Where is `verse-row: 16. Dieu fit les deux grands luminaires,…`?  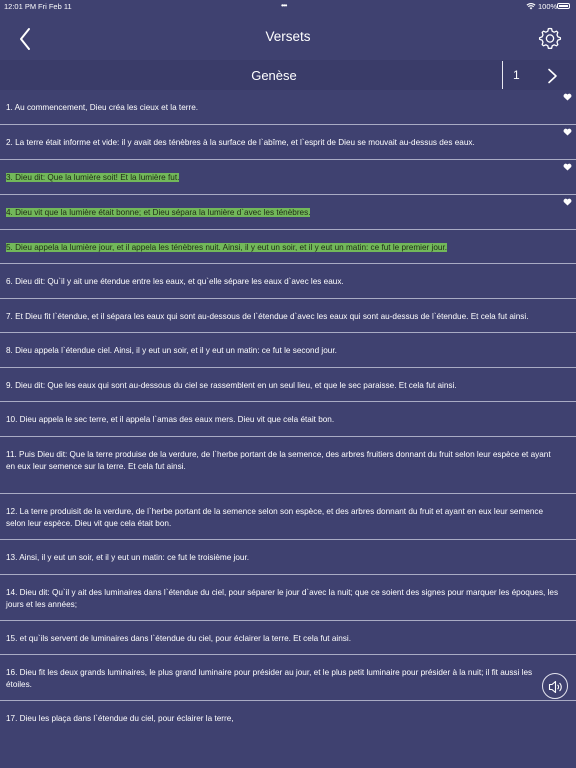
verse-row: 16. Dieu fit les deux grands luminaires,… is located at coordinates (288, 678).